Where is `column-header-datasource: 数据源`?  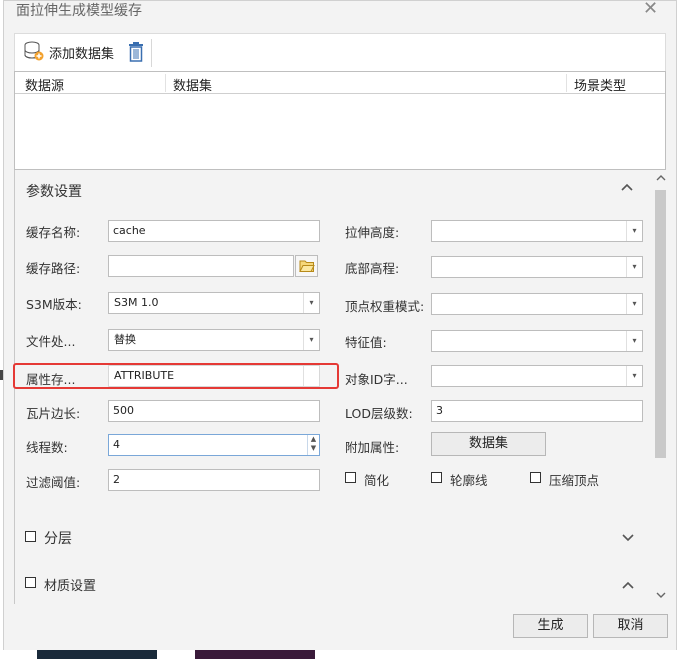
column-header-datasource: 数据源 is located at coordinates (44, 84).